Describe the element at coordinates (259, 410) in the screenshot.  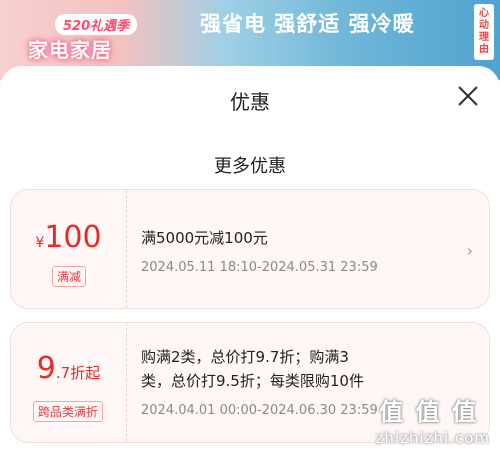
I see `coupon-validity: 2024.04.01 00:00-2024.06.30 23:59` at that location.